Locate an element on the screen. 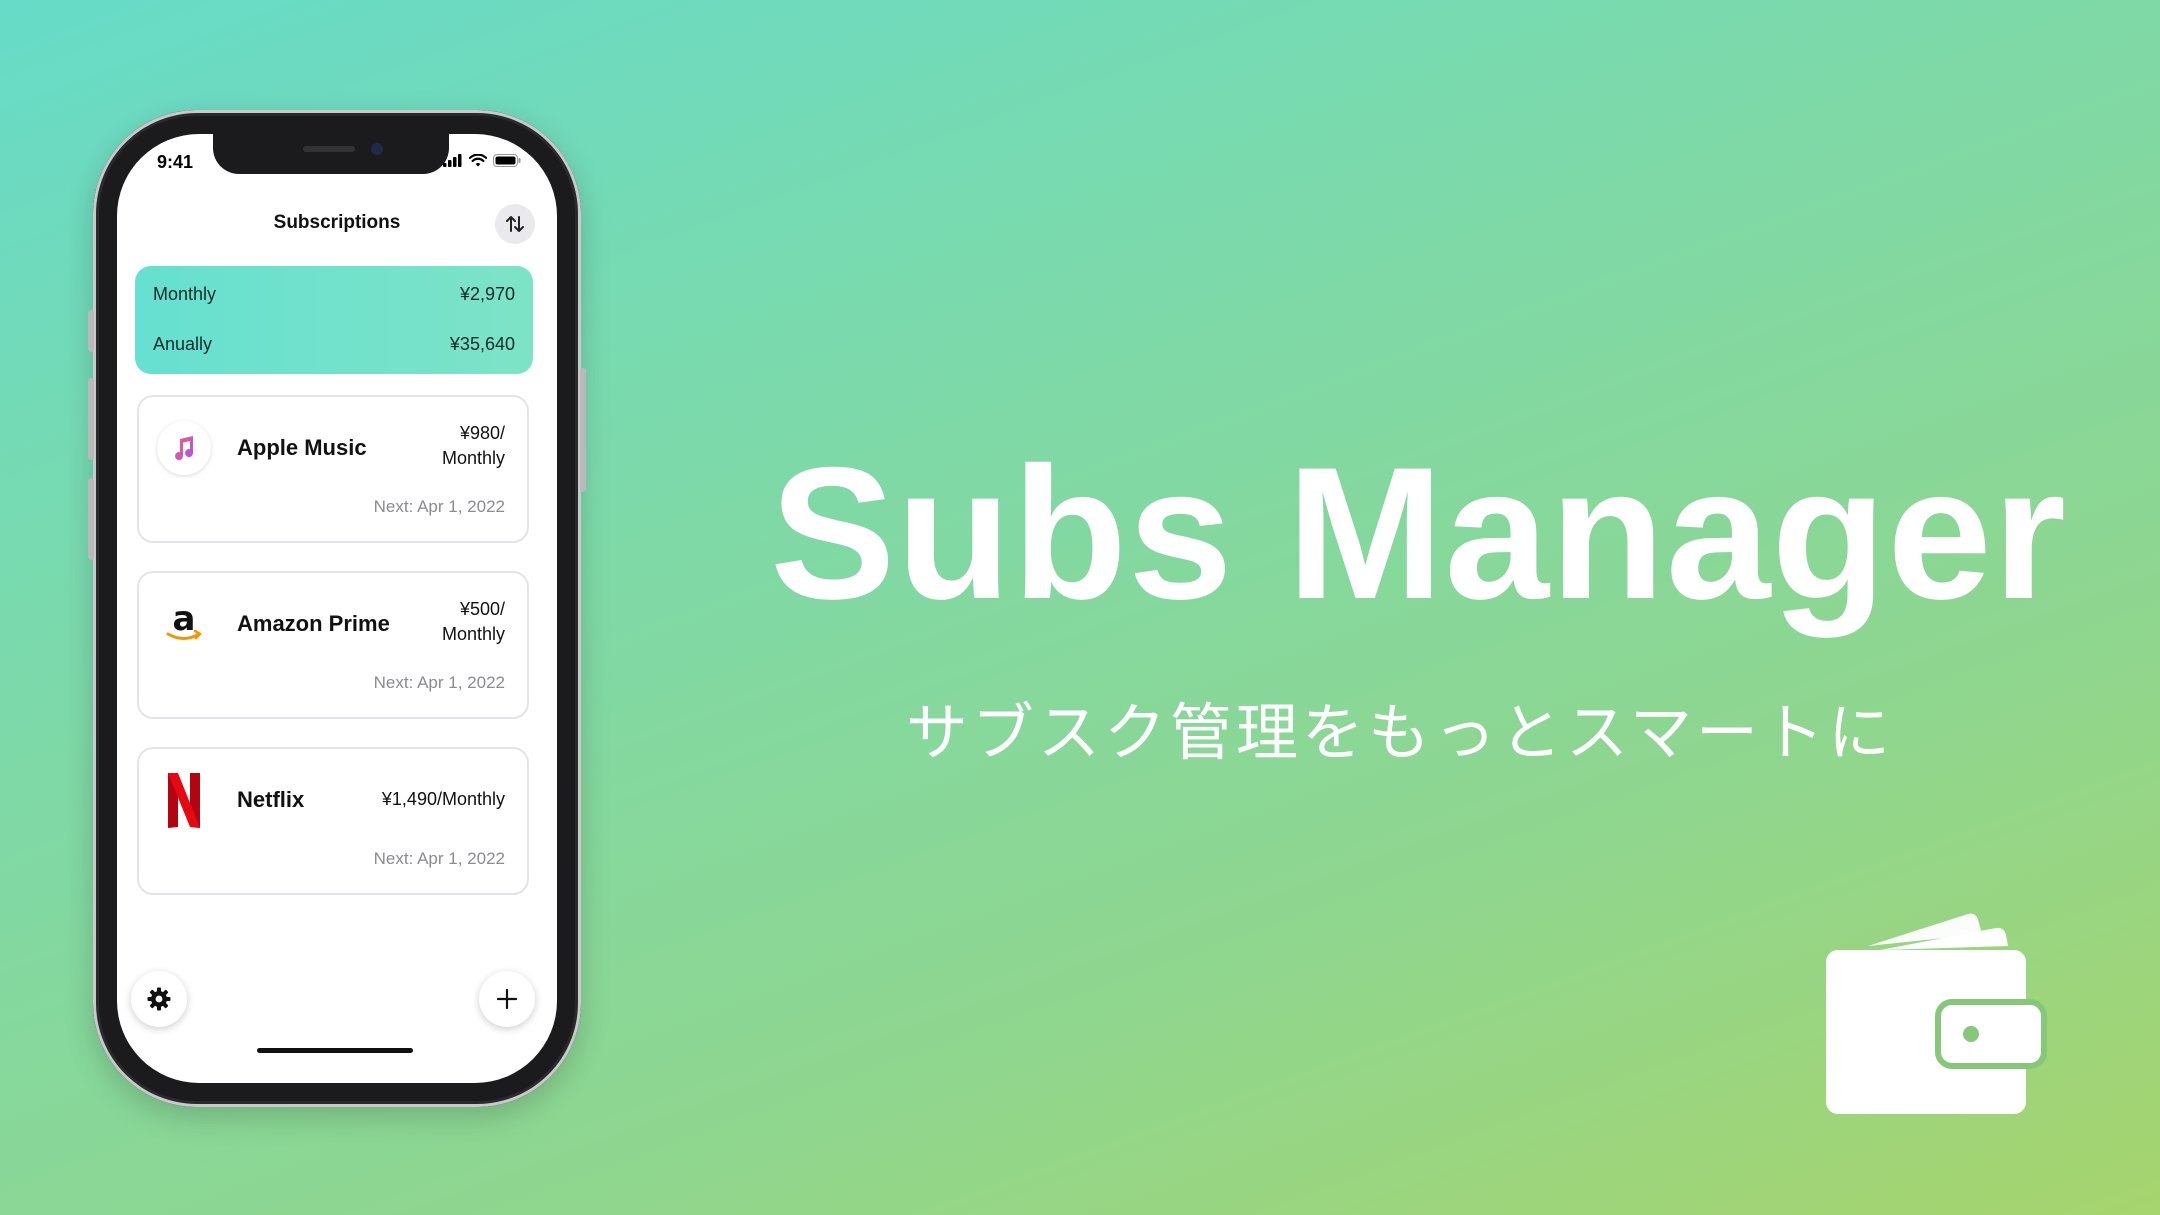 Image resolution: width=2160 pixels, height=1215 pixels. subscription-name: Apple Music is located at coordinates (302, 447).